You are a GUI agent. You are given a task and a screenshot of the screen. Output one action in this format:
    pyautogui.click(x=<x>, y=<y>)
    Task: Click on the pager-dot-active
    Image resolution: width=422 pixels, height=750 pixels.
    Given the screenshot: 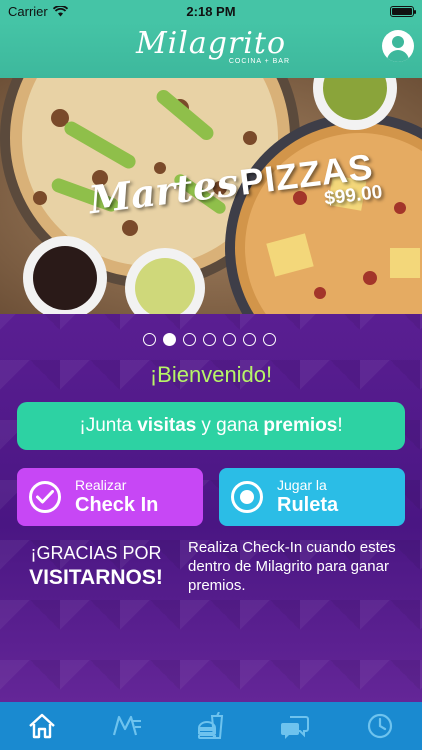 What is the action you would take?
    pyautogui.click(x=169, y=339)
    